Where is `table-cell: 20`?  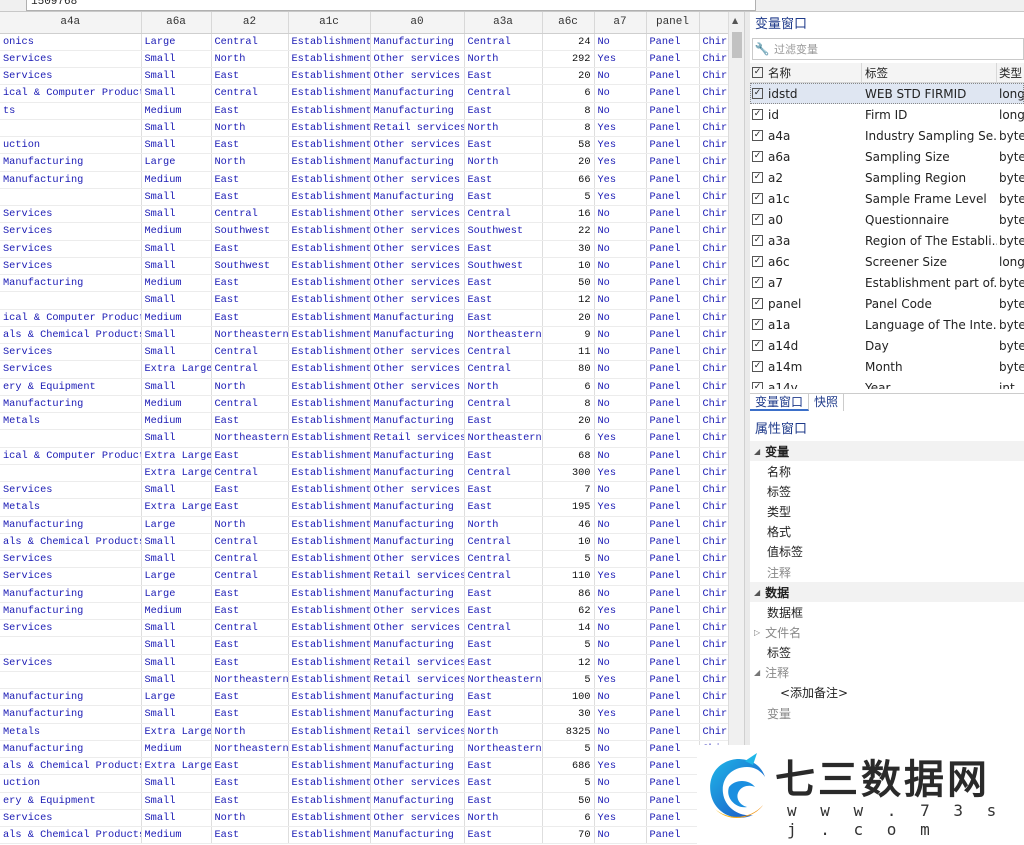
table-cell: 20 is located at coordinates (568, 76).